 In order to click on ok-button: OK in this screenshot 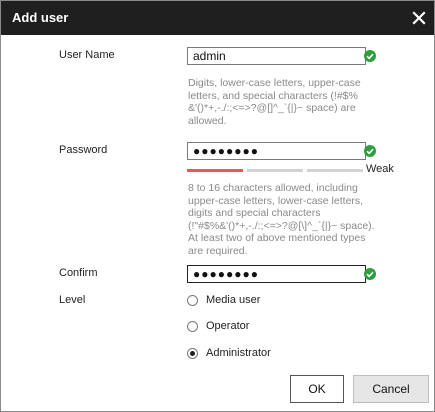, I will do `click(317, 389)`.